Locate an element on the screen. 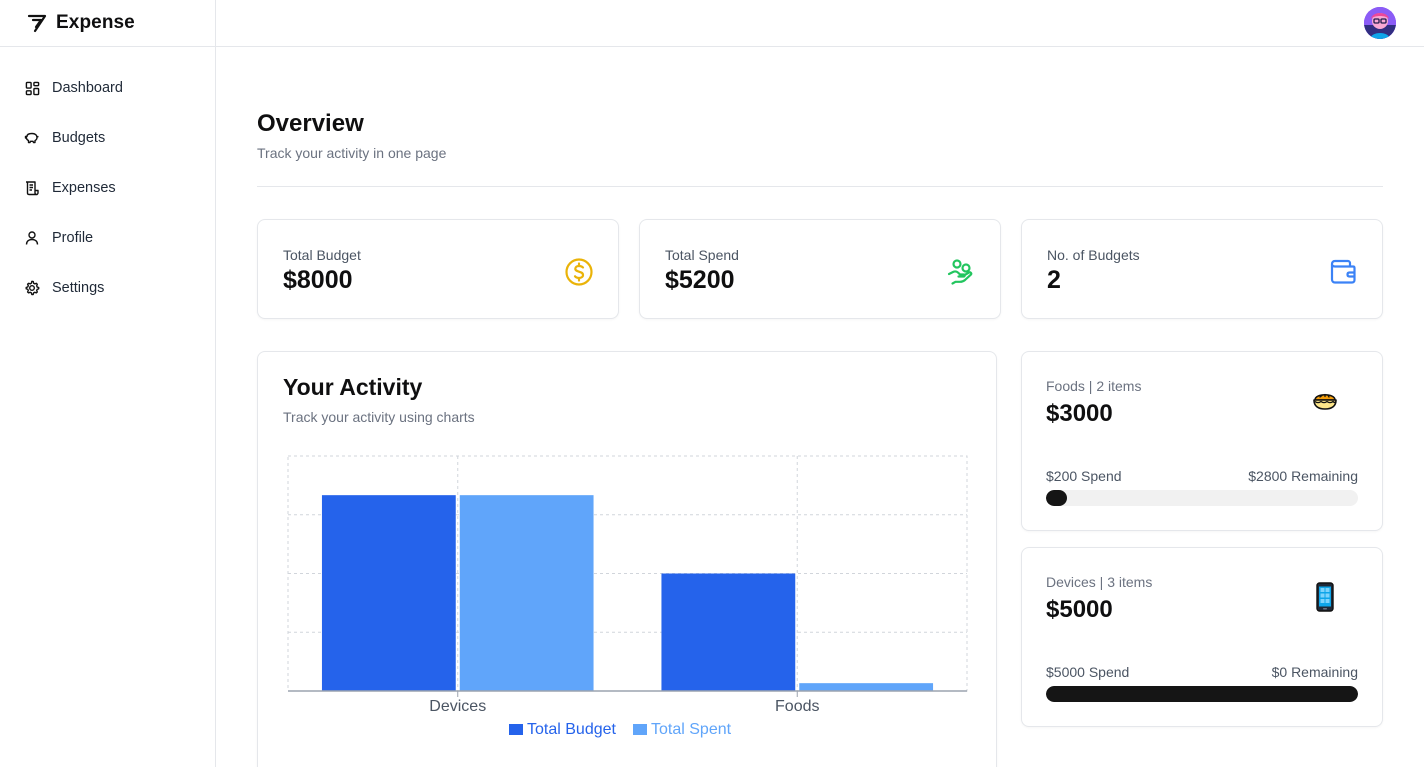  app-name: Expense is located at coordinates (95, 22).